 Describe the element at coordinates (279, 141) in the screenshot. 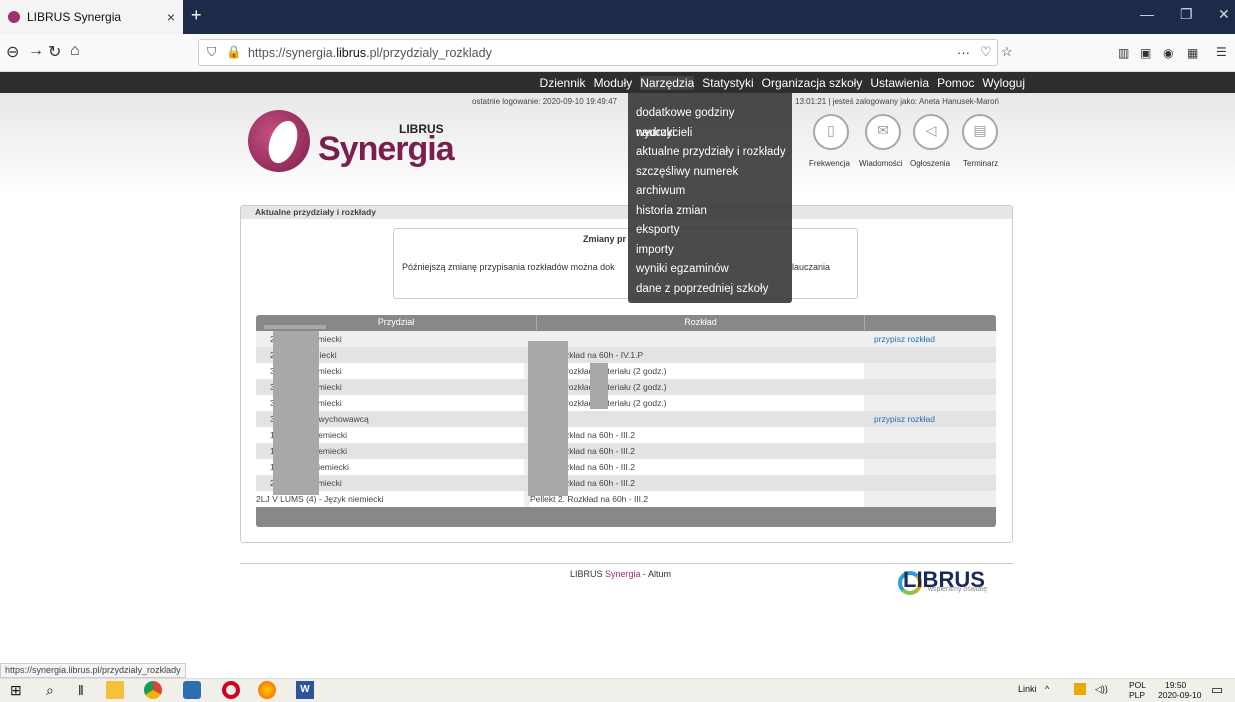

I see `synergia-logo-icon` at that location.